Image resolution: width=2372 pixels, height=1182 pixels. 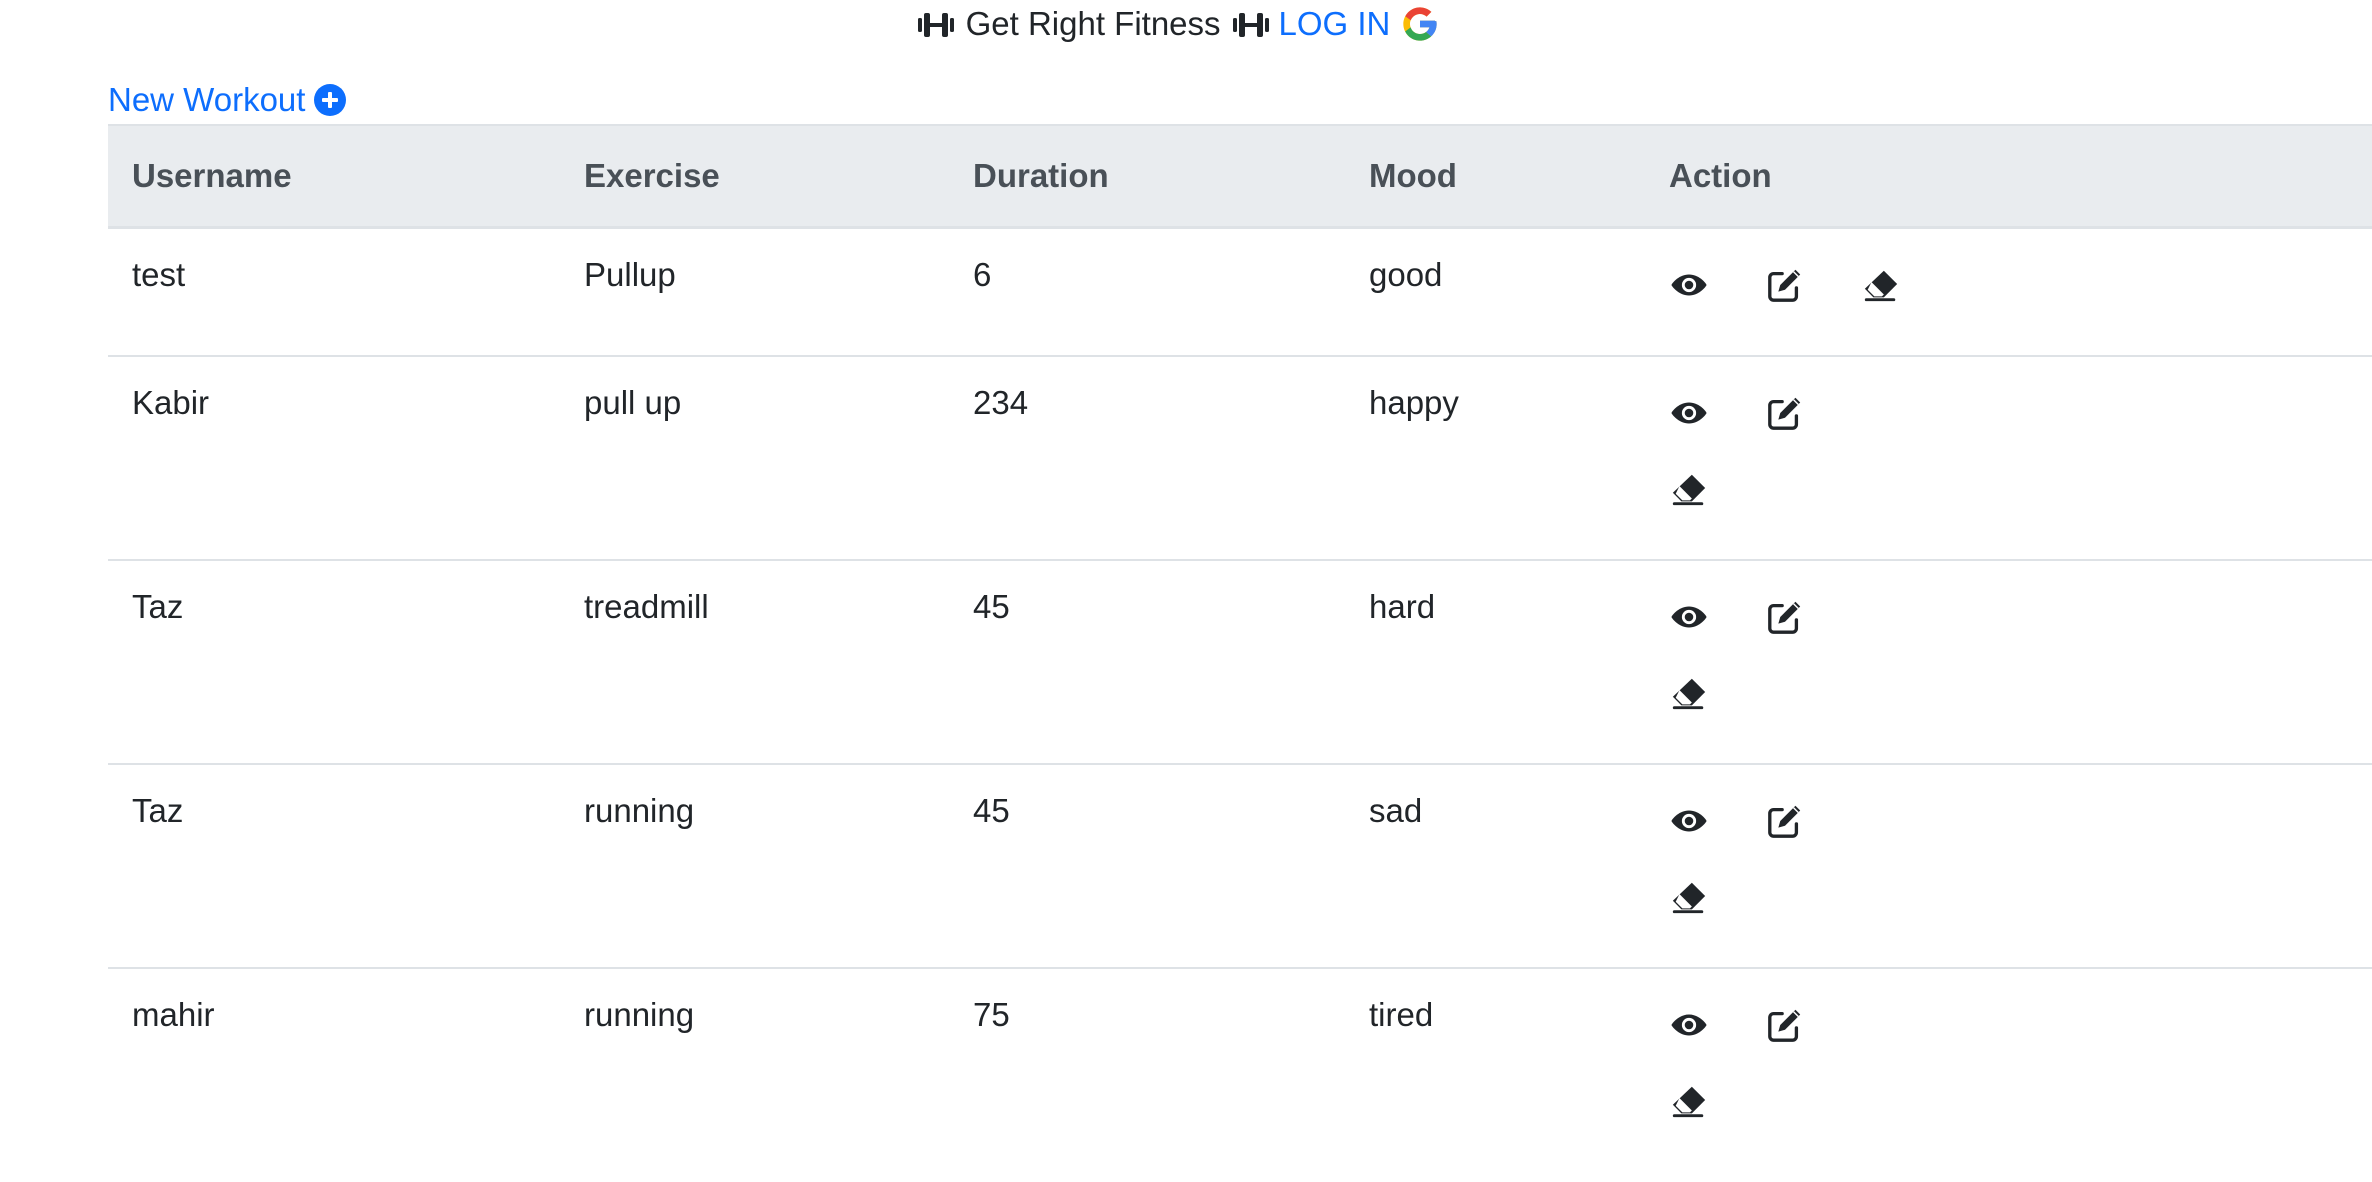 What do you see at coordinates (1147, 292) in the screenshot?
I see `cell-duration: 6` at bounding box center [1147, 292].